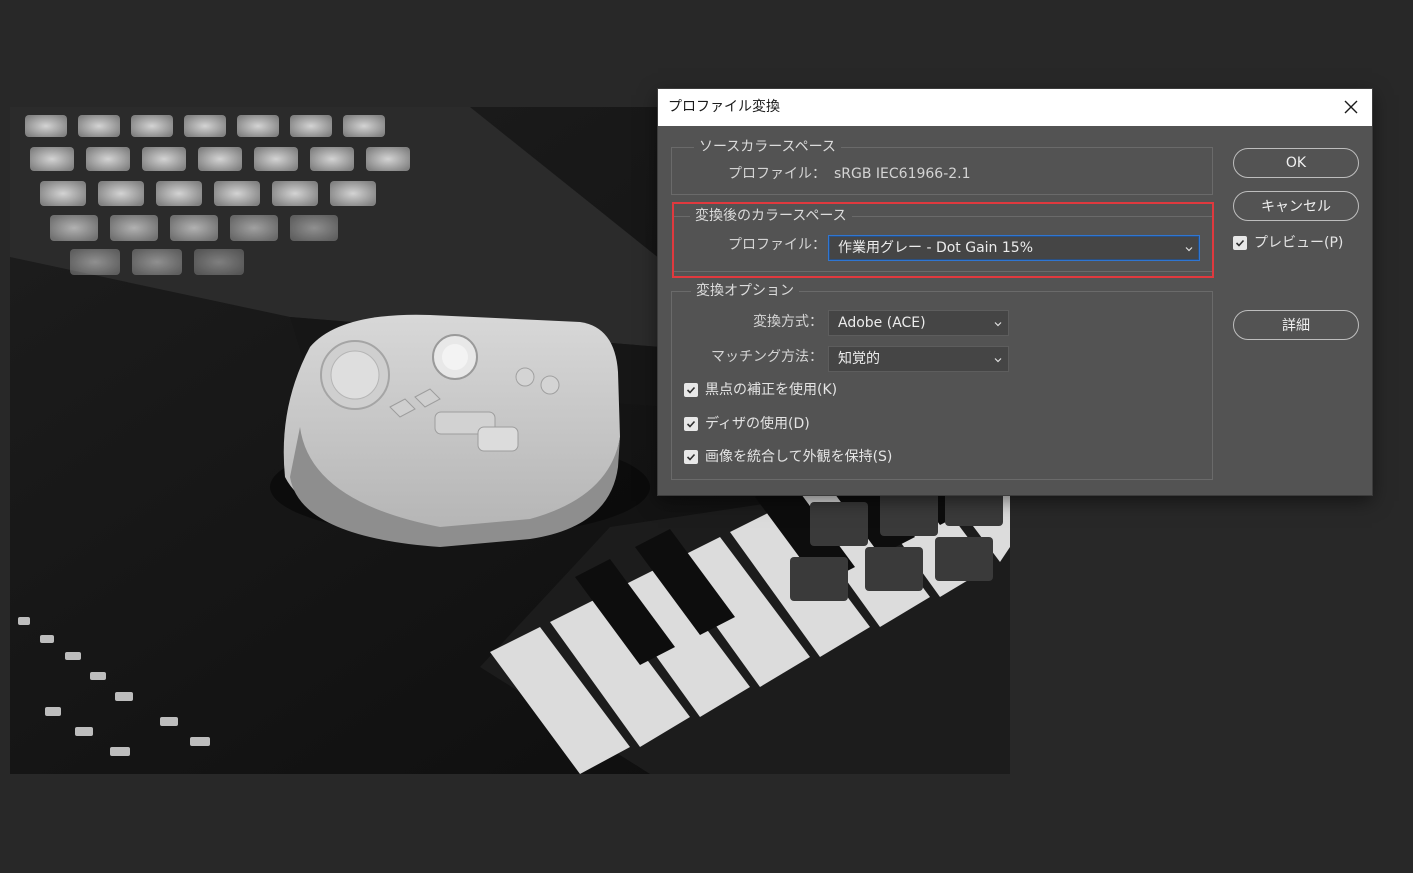 This screenshot has height=873, width=1413. I want to click on preview-checkbox: プレビュー(P), so click(1288, 243).